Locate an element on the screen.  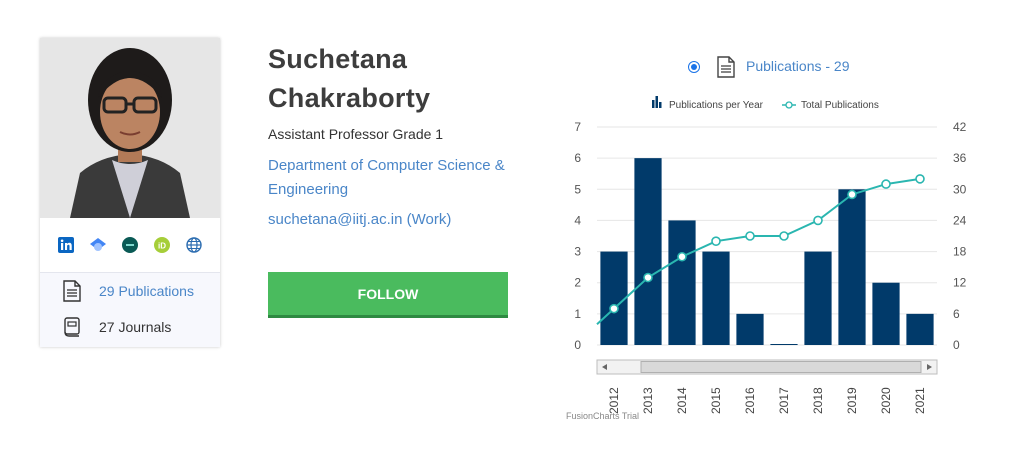
svg-text: iD is located at coordinates (162, 246).